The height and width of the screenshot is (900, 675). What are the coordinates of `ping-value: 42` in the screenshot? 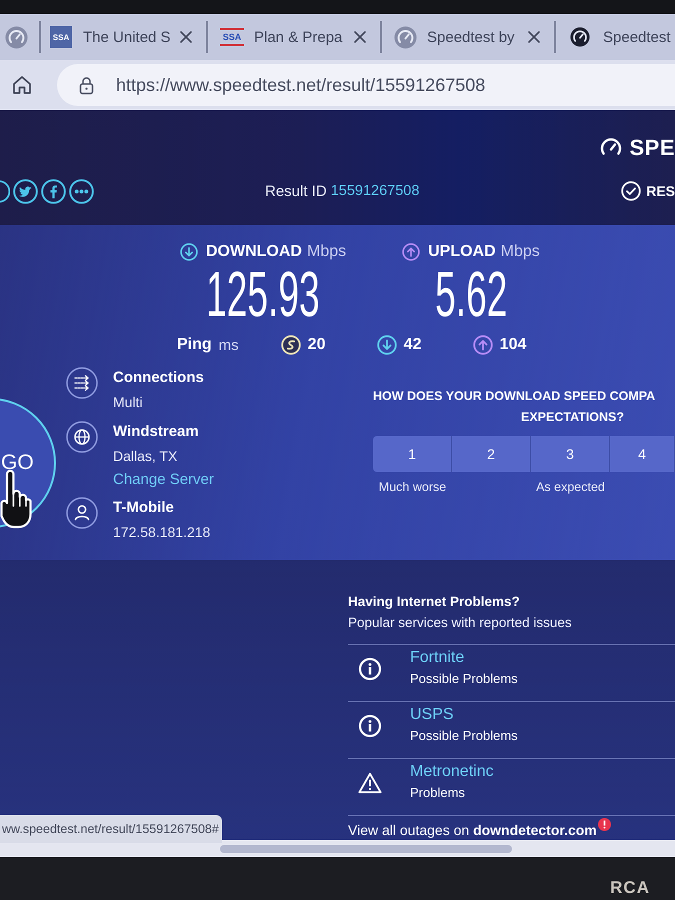 It's located at (413, 345).